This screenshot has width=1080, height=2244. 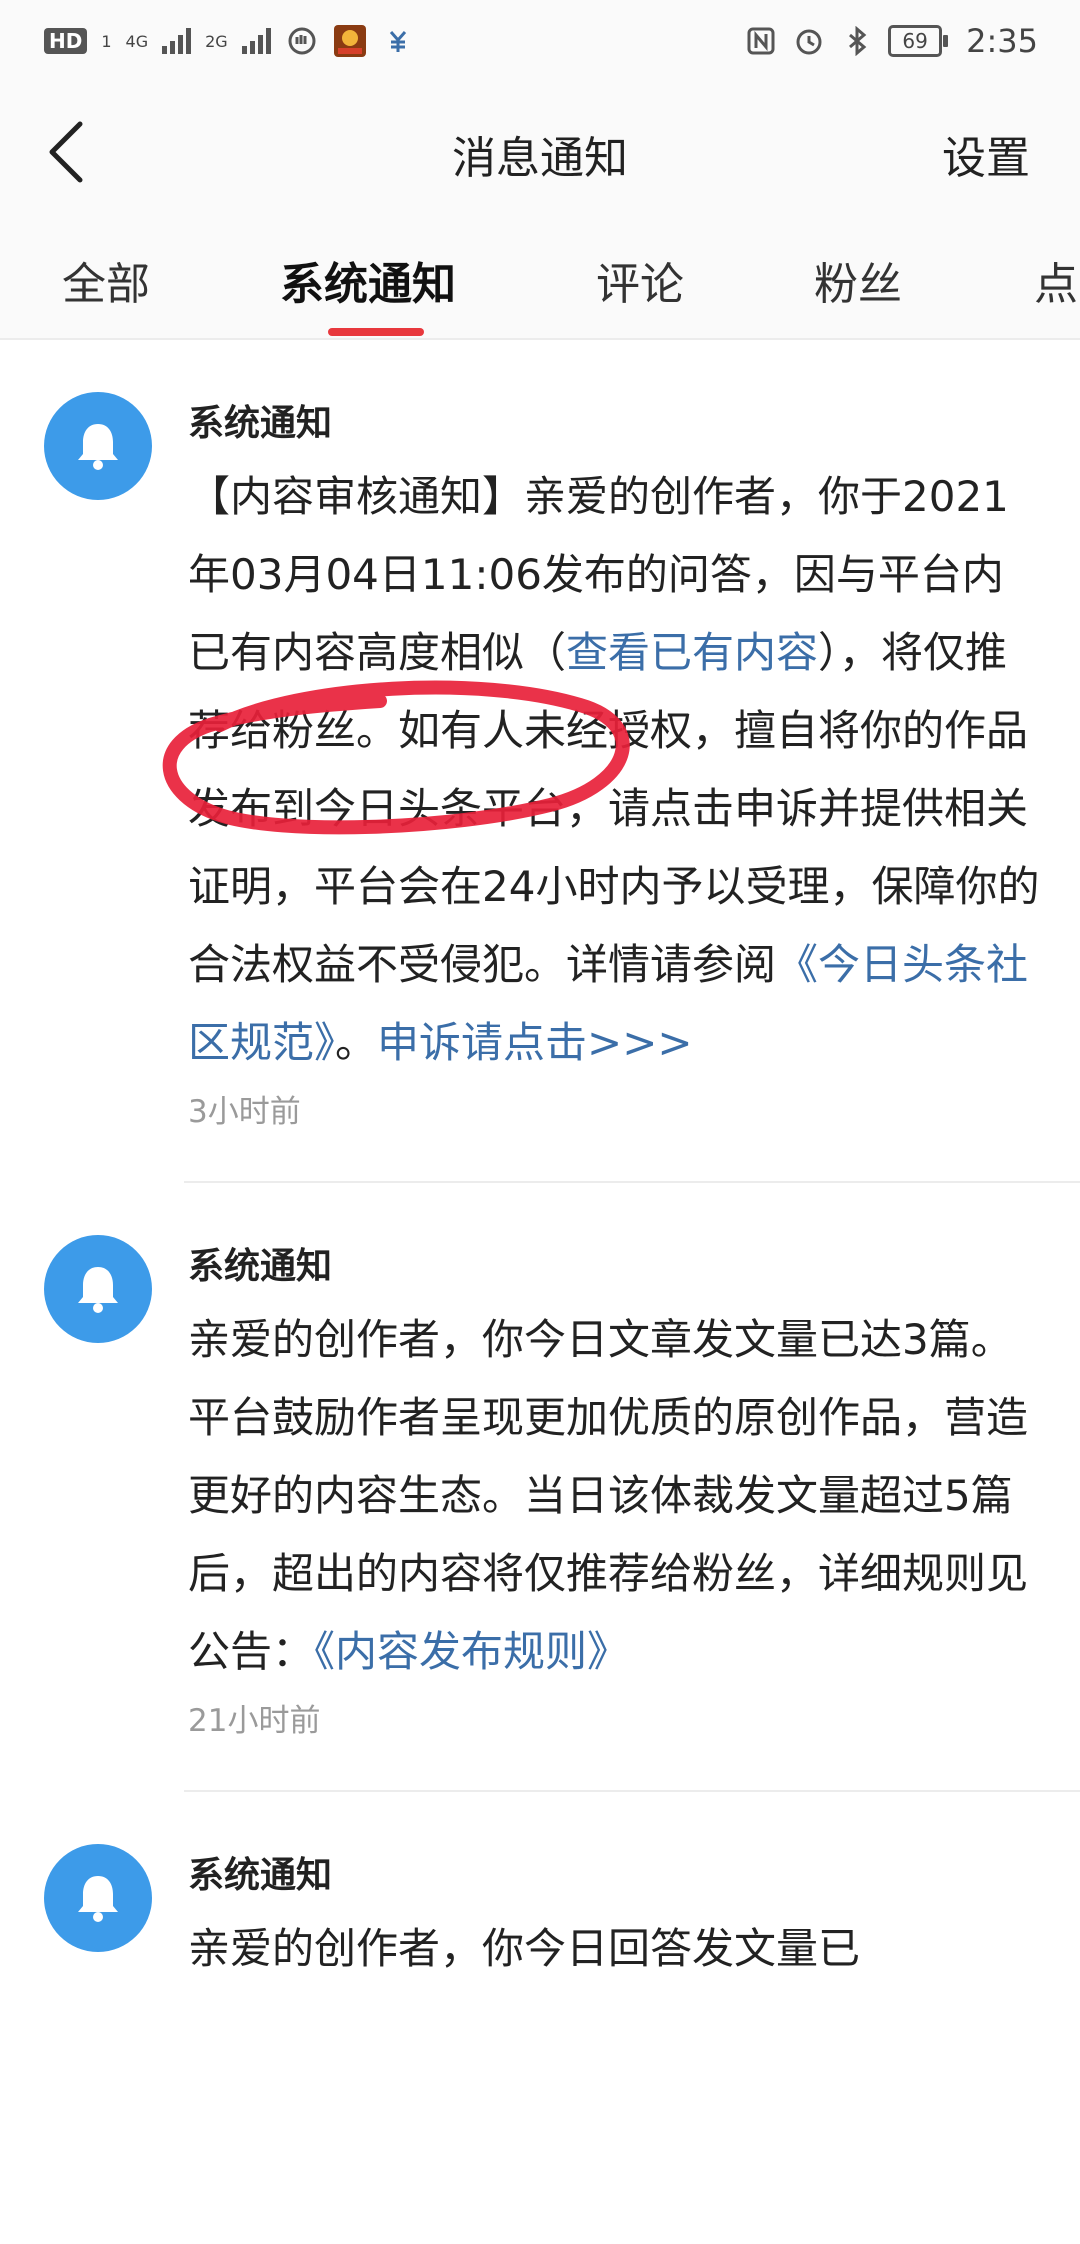 What do you see at coordinates (216, 41) in the screenshot?
I see `network-type-2: 2G` at bounding box center [216, 41].